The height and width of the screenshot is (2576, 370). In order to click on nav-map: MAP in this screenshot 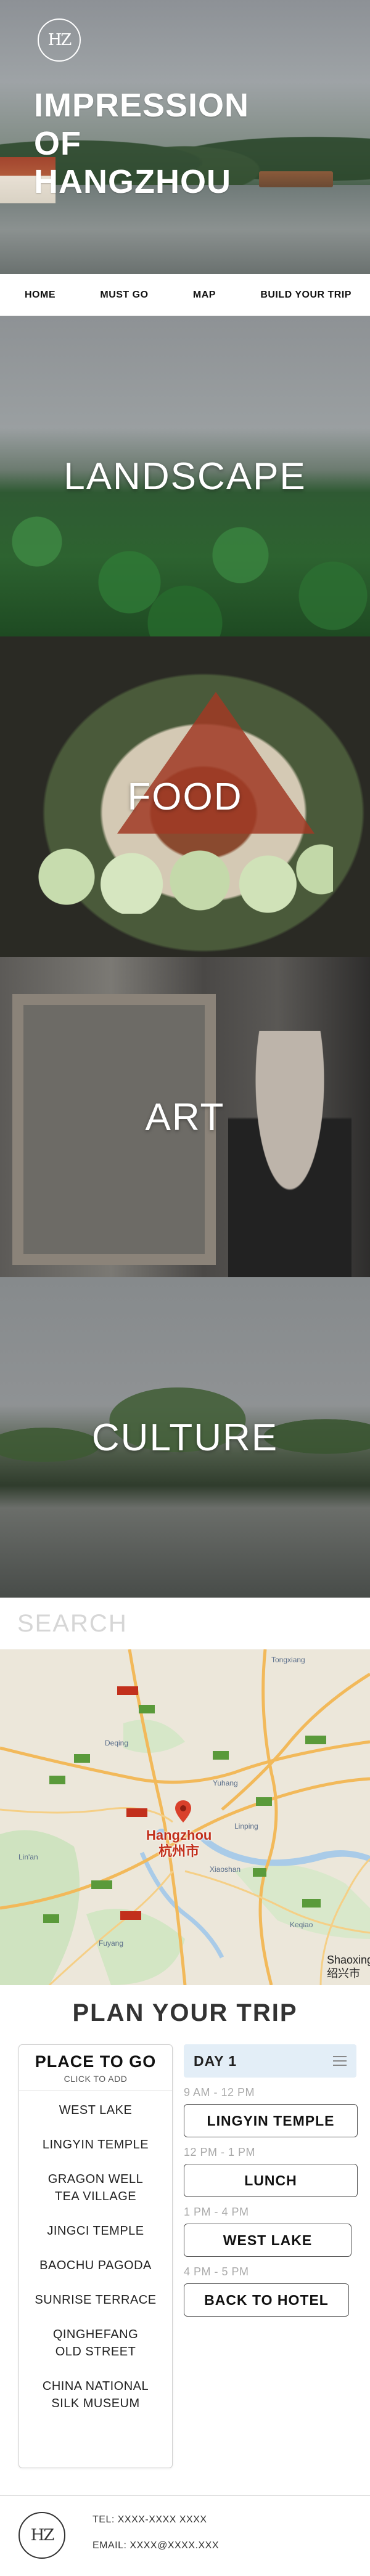, I will do `click(204, 295)`.